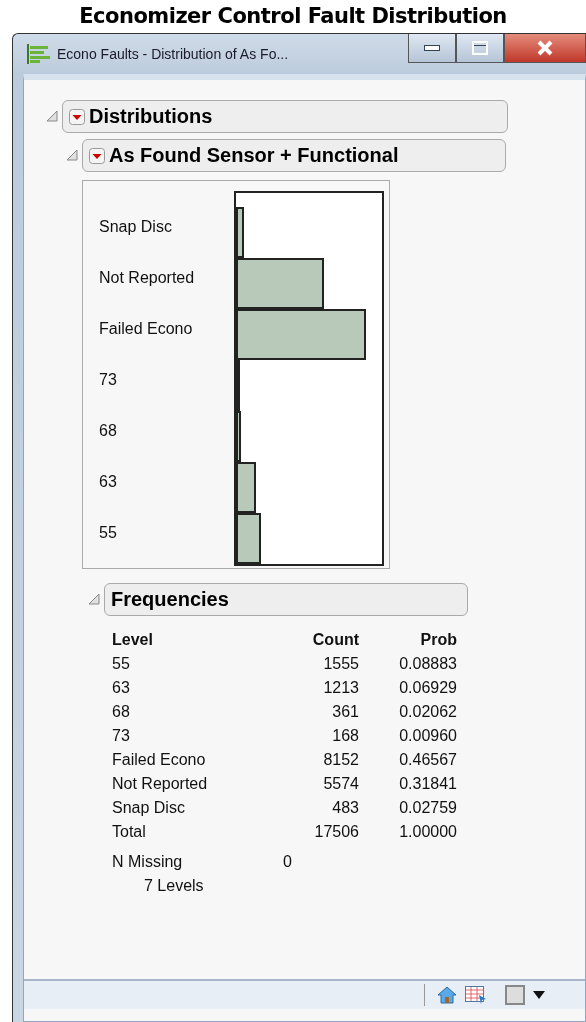  What do you see at coordinates (39, 54) in the screenshot?
I see `report-list-icon` at bounding box center [39, 54].